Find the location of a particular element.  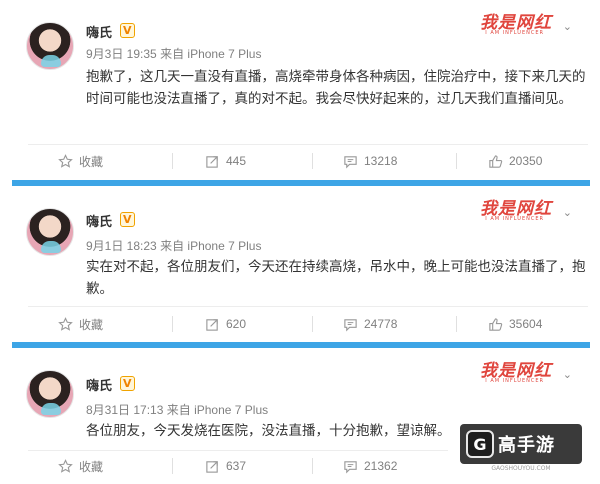

gaoshouyou-url: GAOSHOUYOU.COM is located at coordinates (521, 468).